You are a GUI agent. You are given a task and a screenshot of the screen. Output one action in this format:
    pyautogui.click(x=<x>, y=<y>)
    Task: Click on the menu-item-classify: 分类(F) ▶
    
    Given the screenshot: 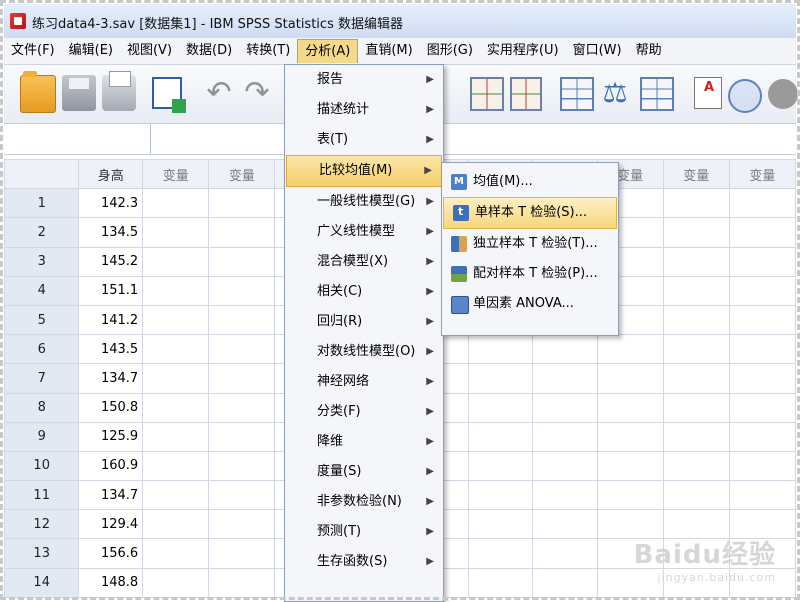 What is the action you would take?
    pyautogui.click(x=364, y=412)
    